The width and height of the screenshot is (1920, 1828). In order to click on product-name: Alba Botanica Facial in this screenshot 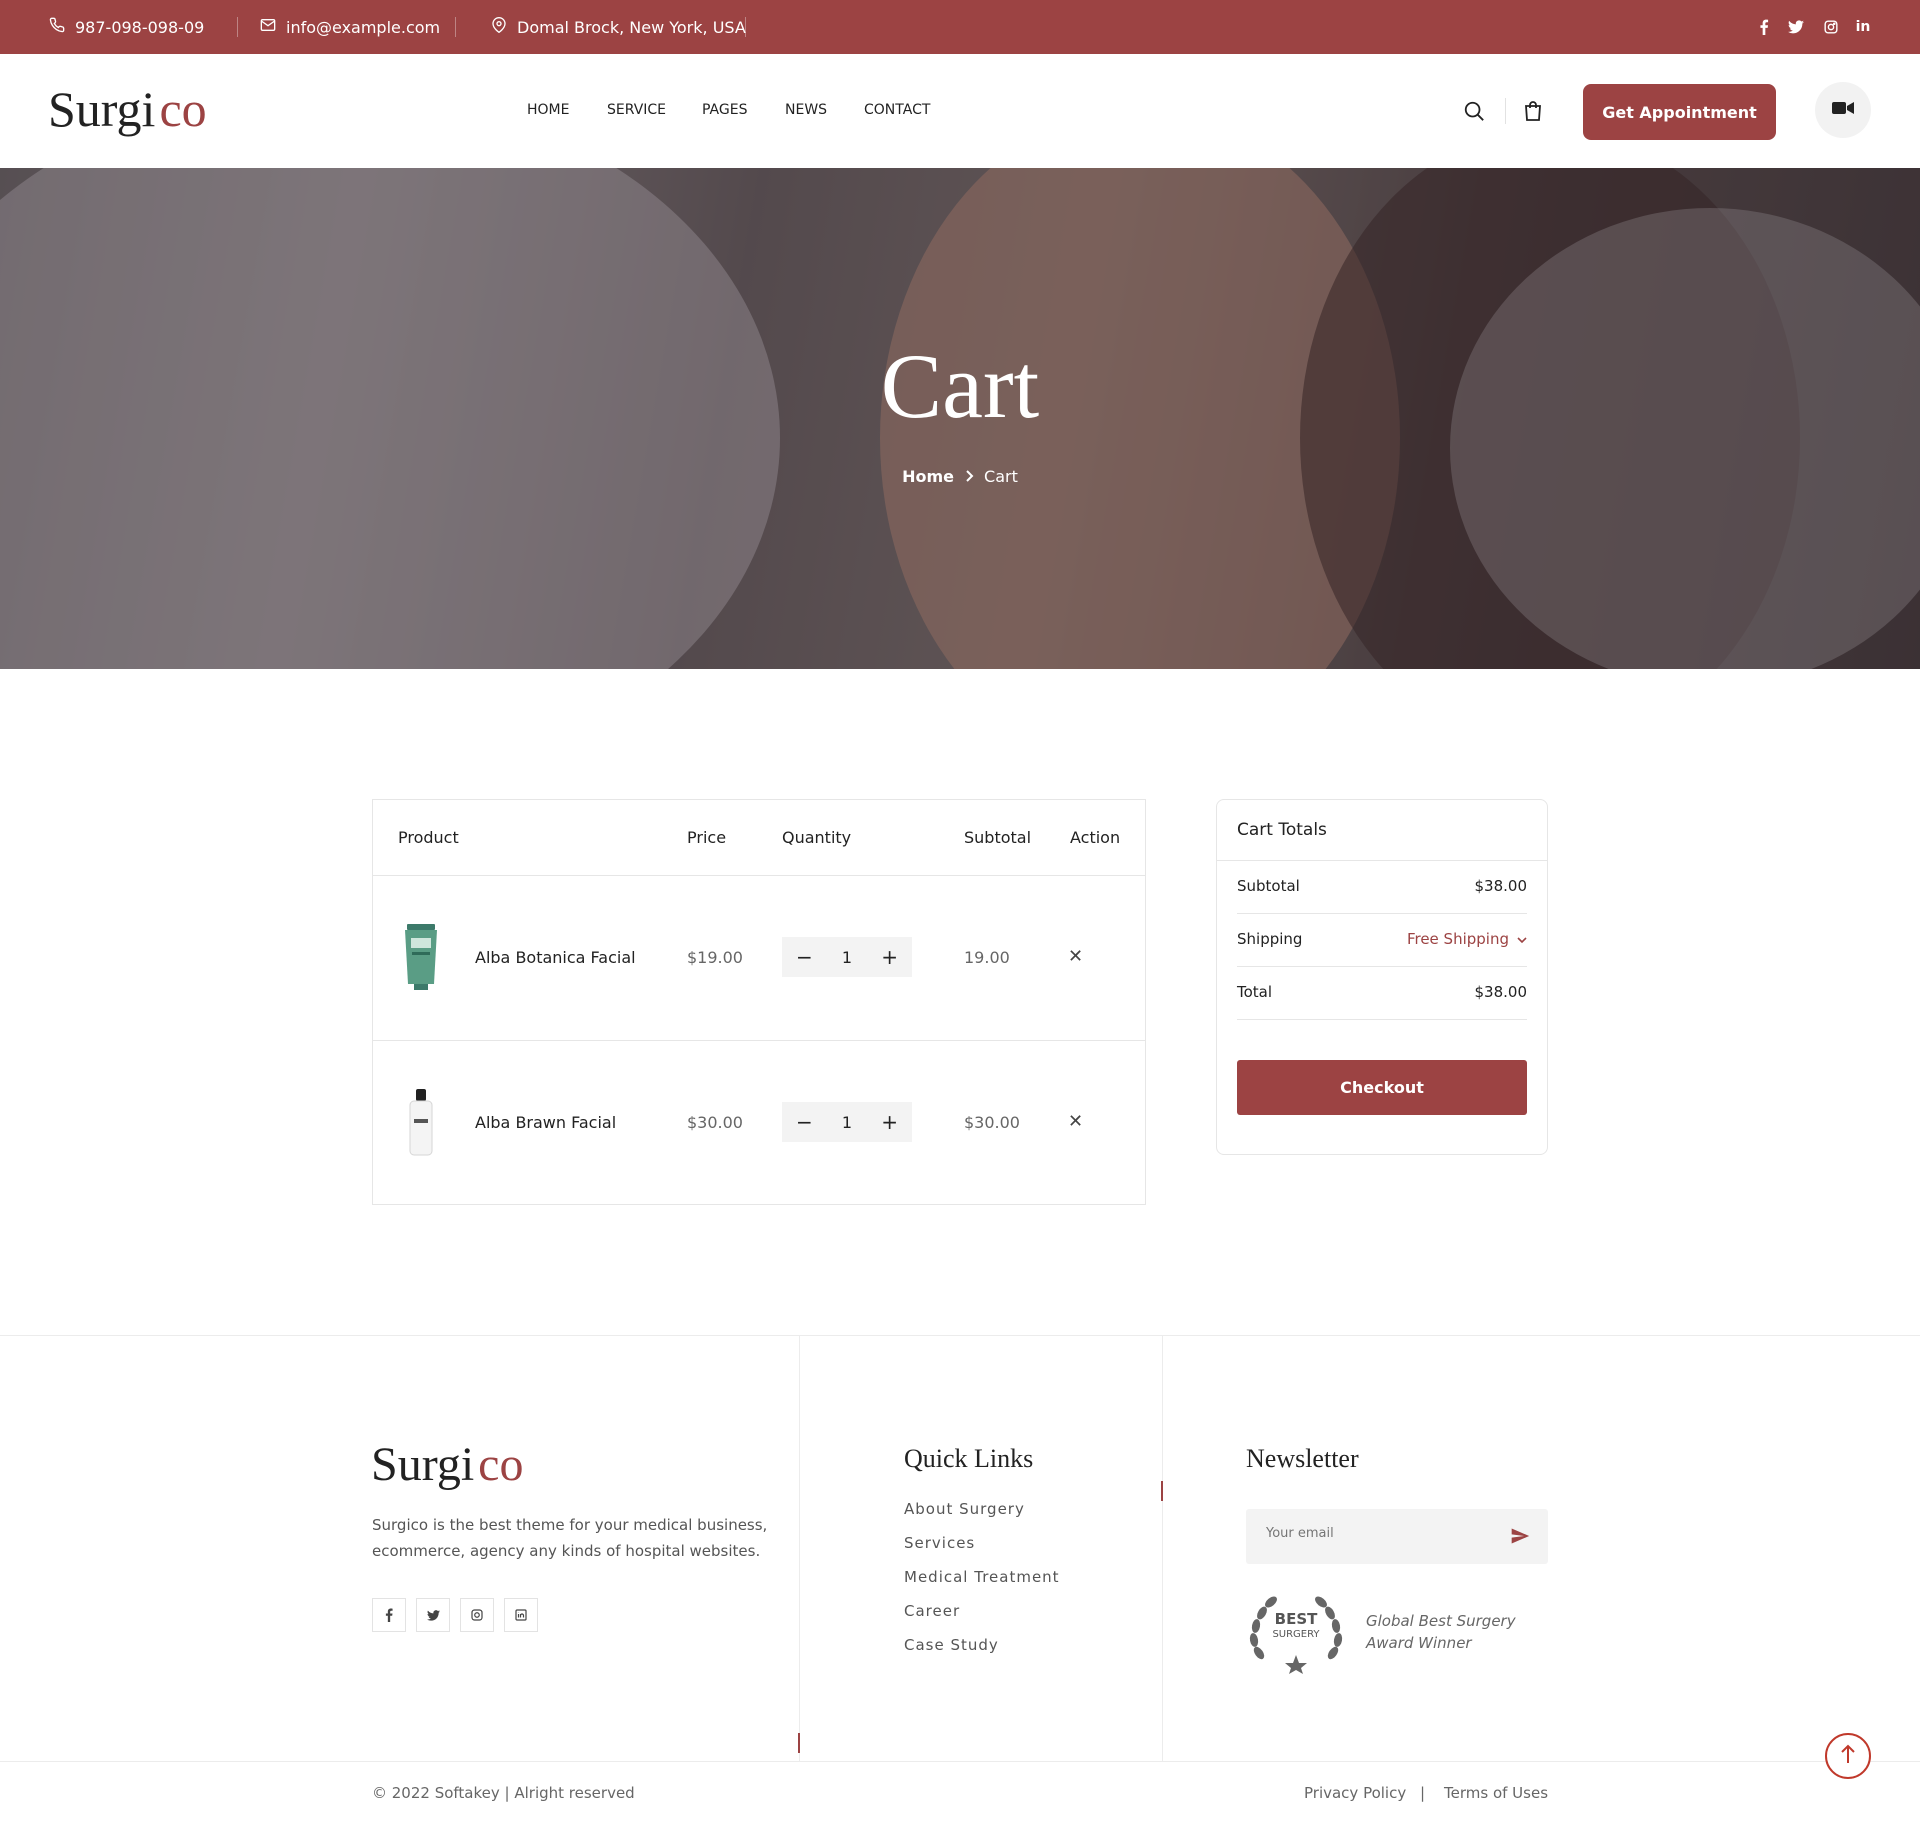, I will do `click(555, 957)`.